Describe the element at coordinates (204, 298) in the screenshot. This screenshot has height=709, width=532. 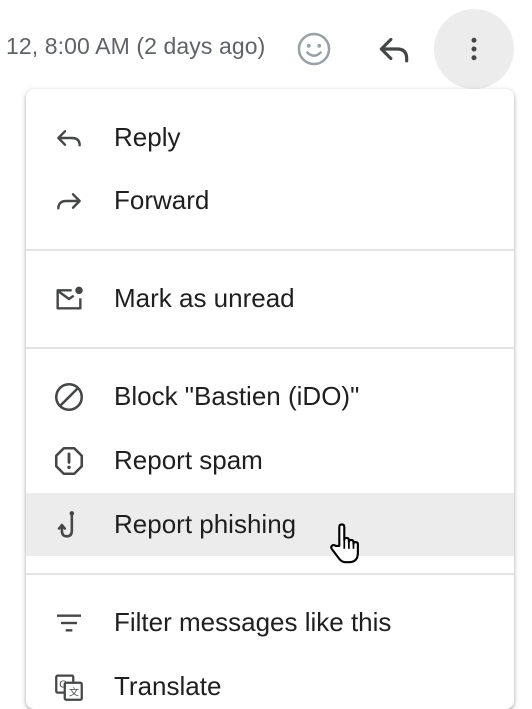
I see `menu-item-label: Mark as unread` at that location.